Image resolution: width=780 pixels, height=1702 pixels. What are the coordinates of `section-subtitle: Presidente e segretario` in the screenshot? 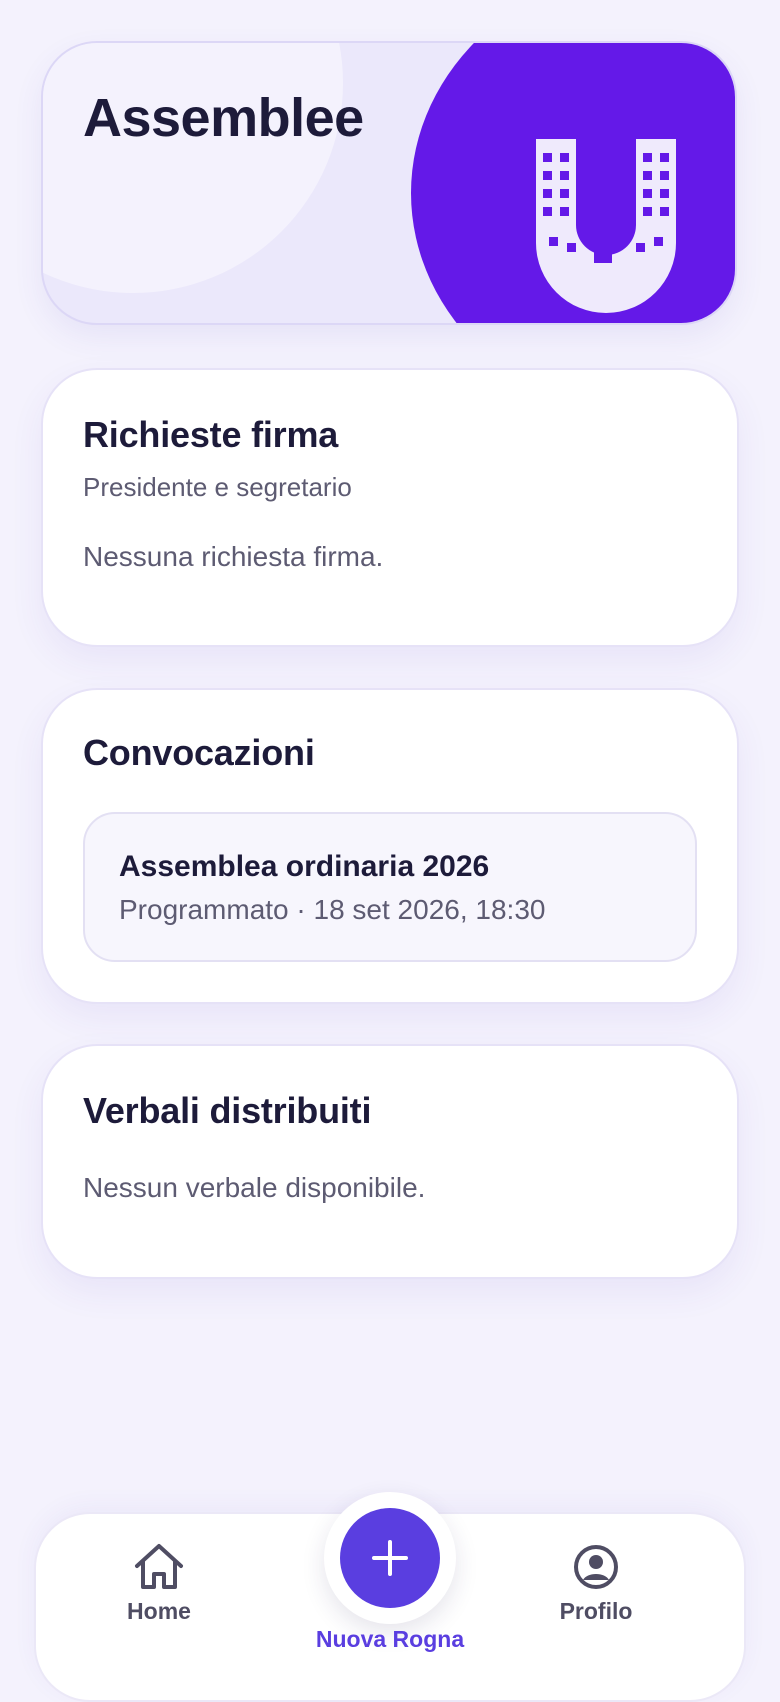 It's located at (217, 487).